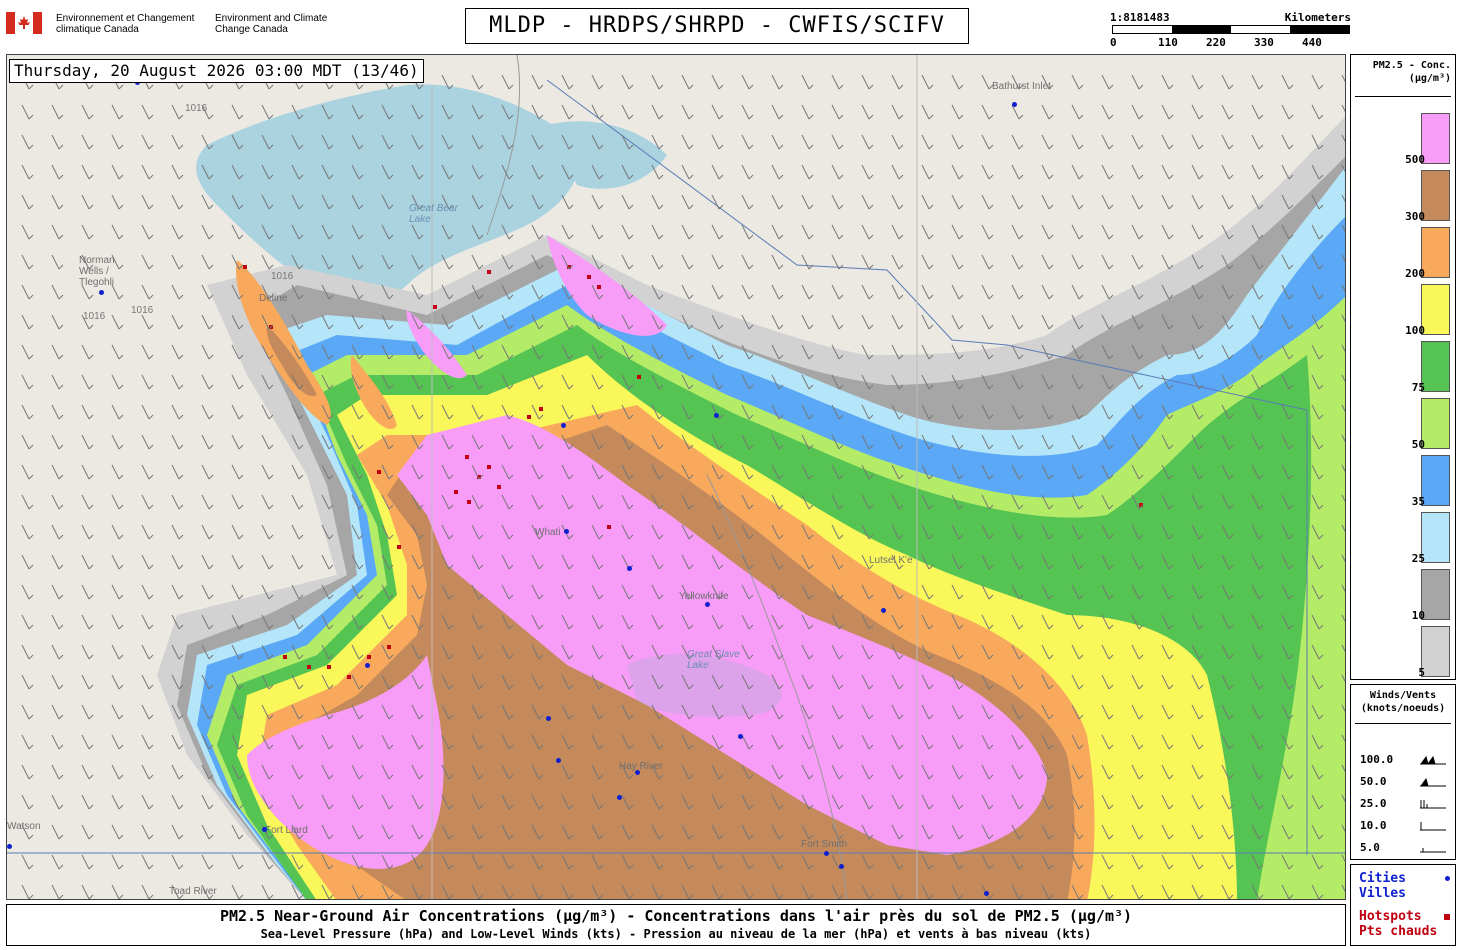 The width and height of the screenshot is (1460, 950). Describe the element at coordinates (1406, 760) in the screenshot. I see `wind-legend-row: 100.0` at that location.